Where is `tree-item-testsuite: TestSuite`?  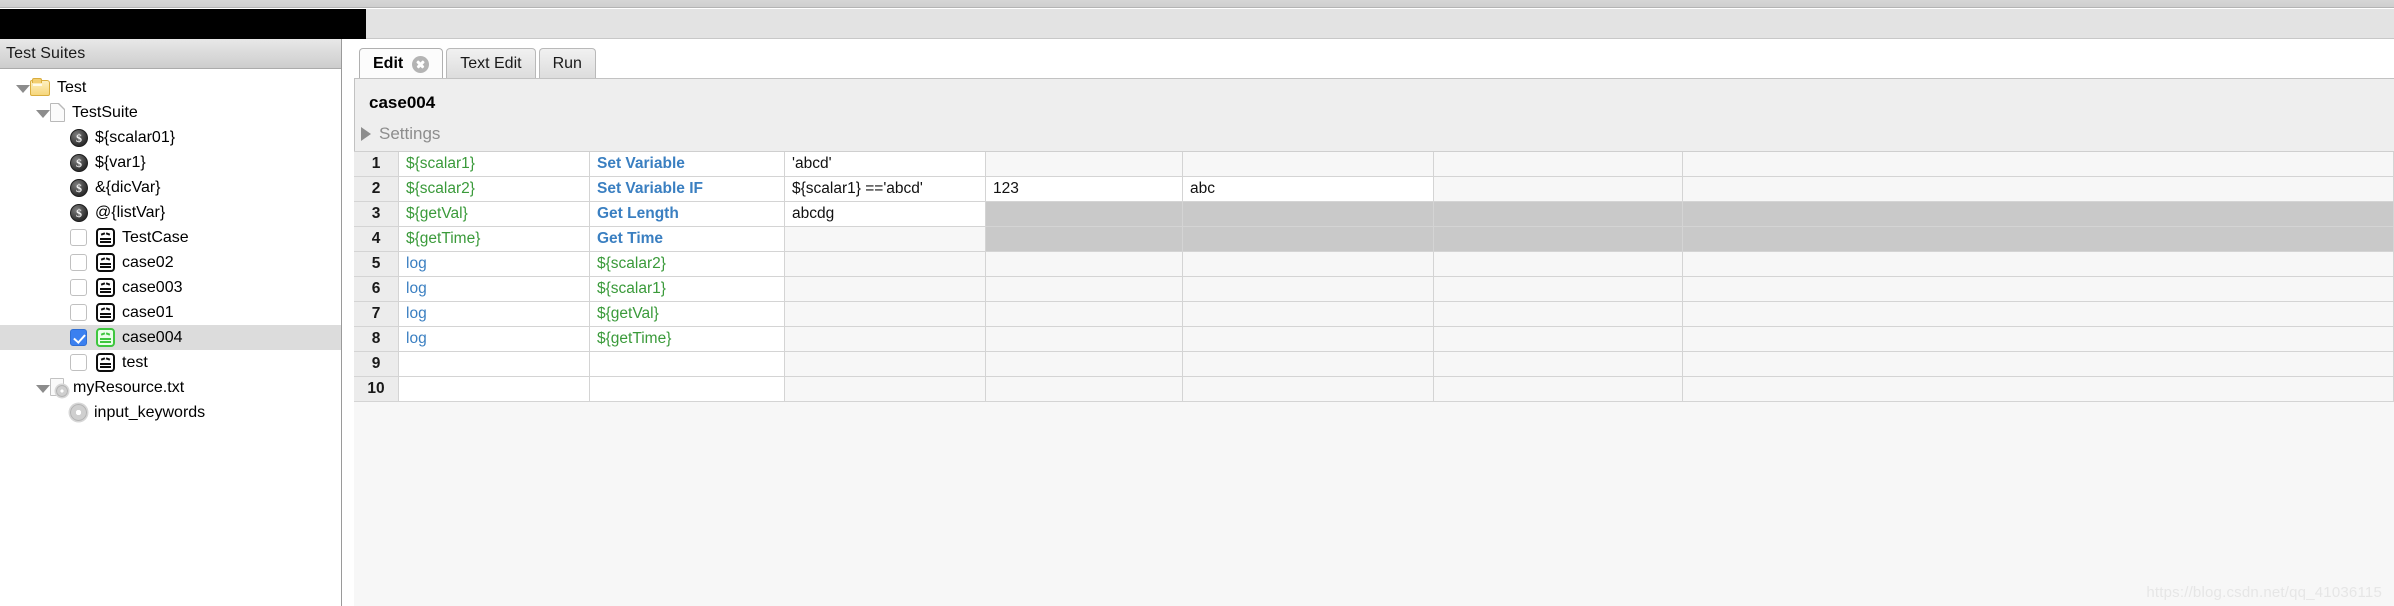
tree-item-testsuite: TestSuite is located at coordinates (170, 112).